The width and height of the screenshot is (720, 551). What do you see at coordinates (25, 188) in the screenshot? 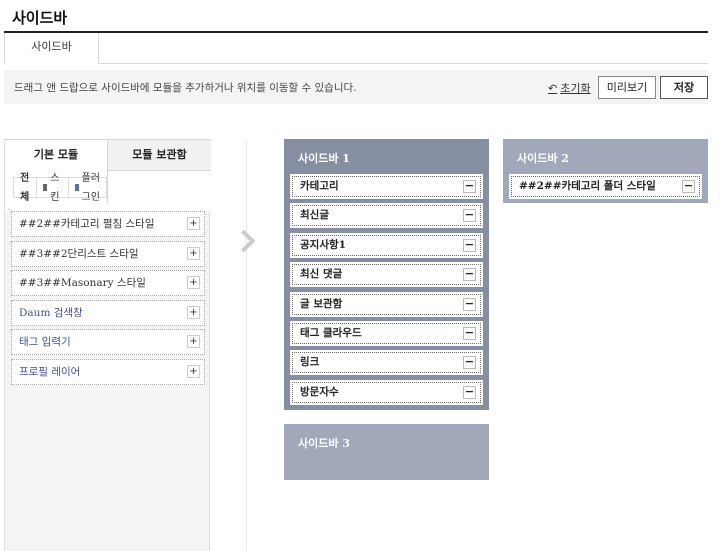
I see `filter-all: 전체` at bounding box center [25, 188].